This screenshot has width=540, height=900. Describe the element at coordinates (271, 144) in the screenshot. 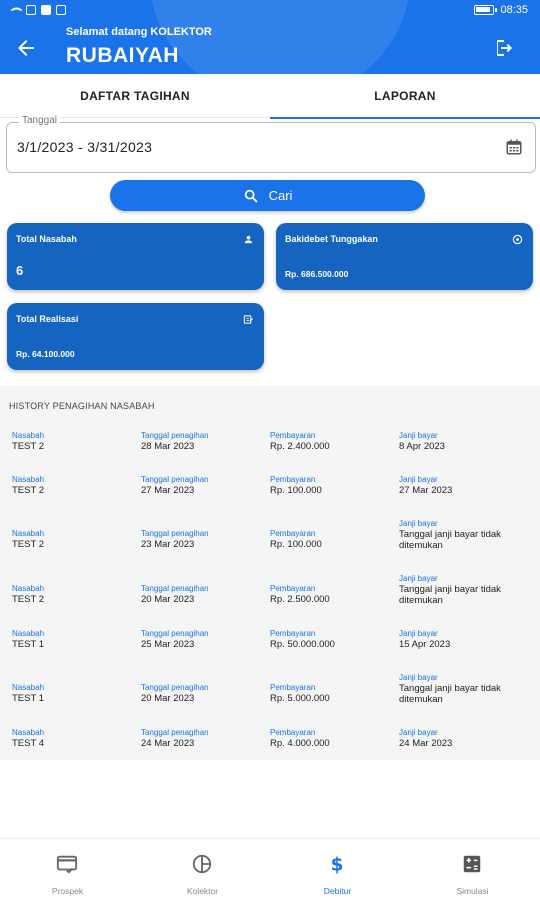

I see `date-range-field: Tanggal 3/1/2023 - 3/31/2023` at that location.